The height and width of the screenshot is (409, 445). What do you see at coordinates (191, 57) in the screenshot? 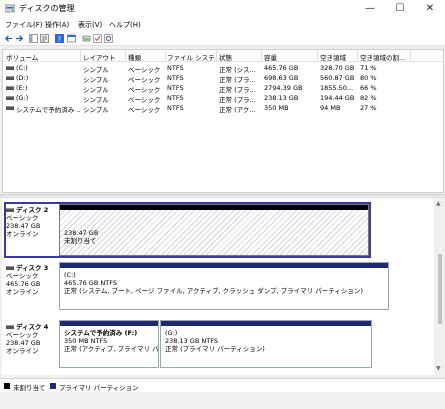
I see `column-header-filesystem: ファイル システム` at bounding box center [191, 57].